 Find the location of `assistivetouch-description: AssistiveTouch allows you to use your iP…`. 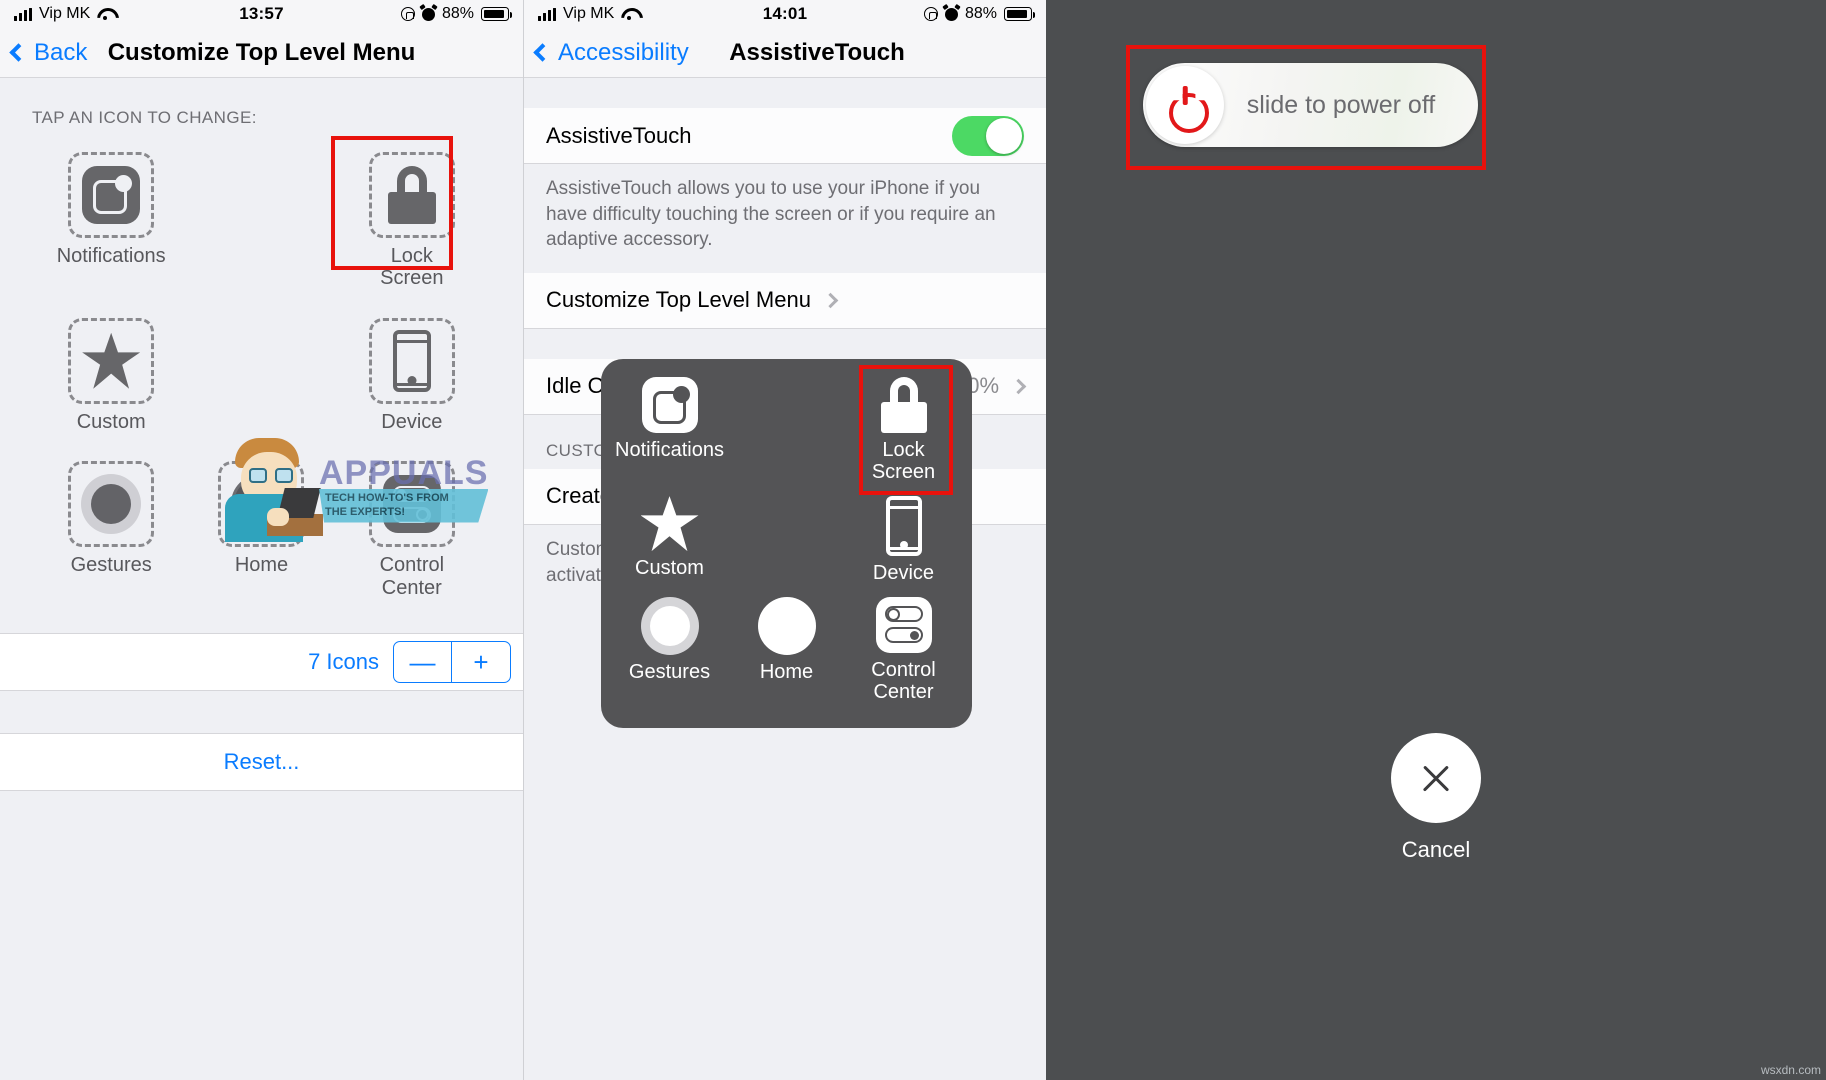

assistivetouch-description: AssistiveTouch allows you to use your iP… is located at coordinates (771, 214).